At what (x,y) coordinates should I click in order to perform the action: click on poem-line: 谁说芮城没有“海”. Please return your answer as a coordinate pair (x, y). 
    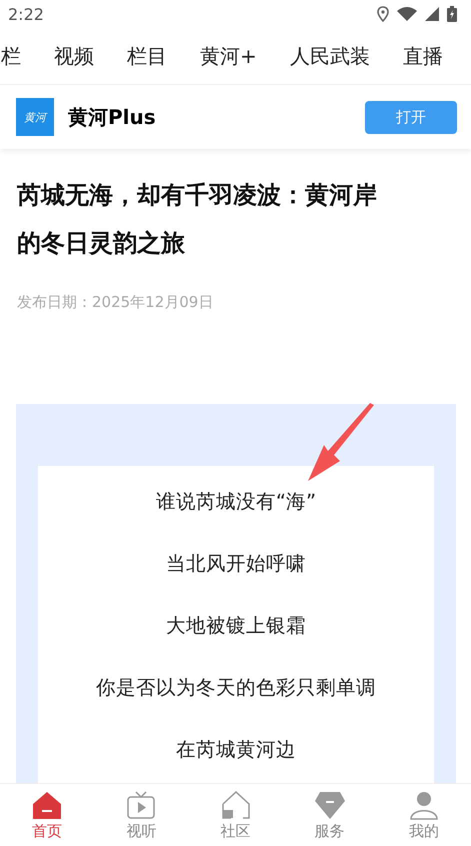
    Looking at the image, I should click on (236, 502).